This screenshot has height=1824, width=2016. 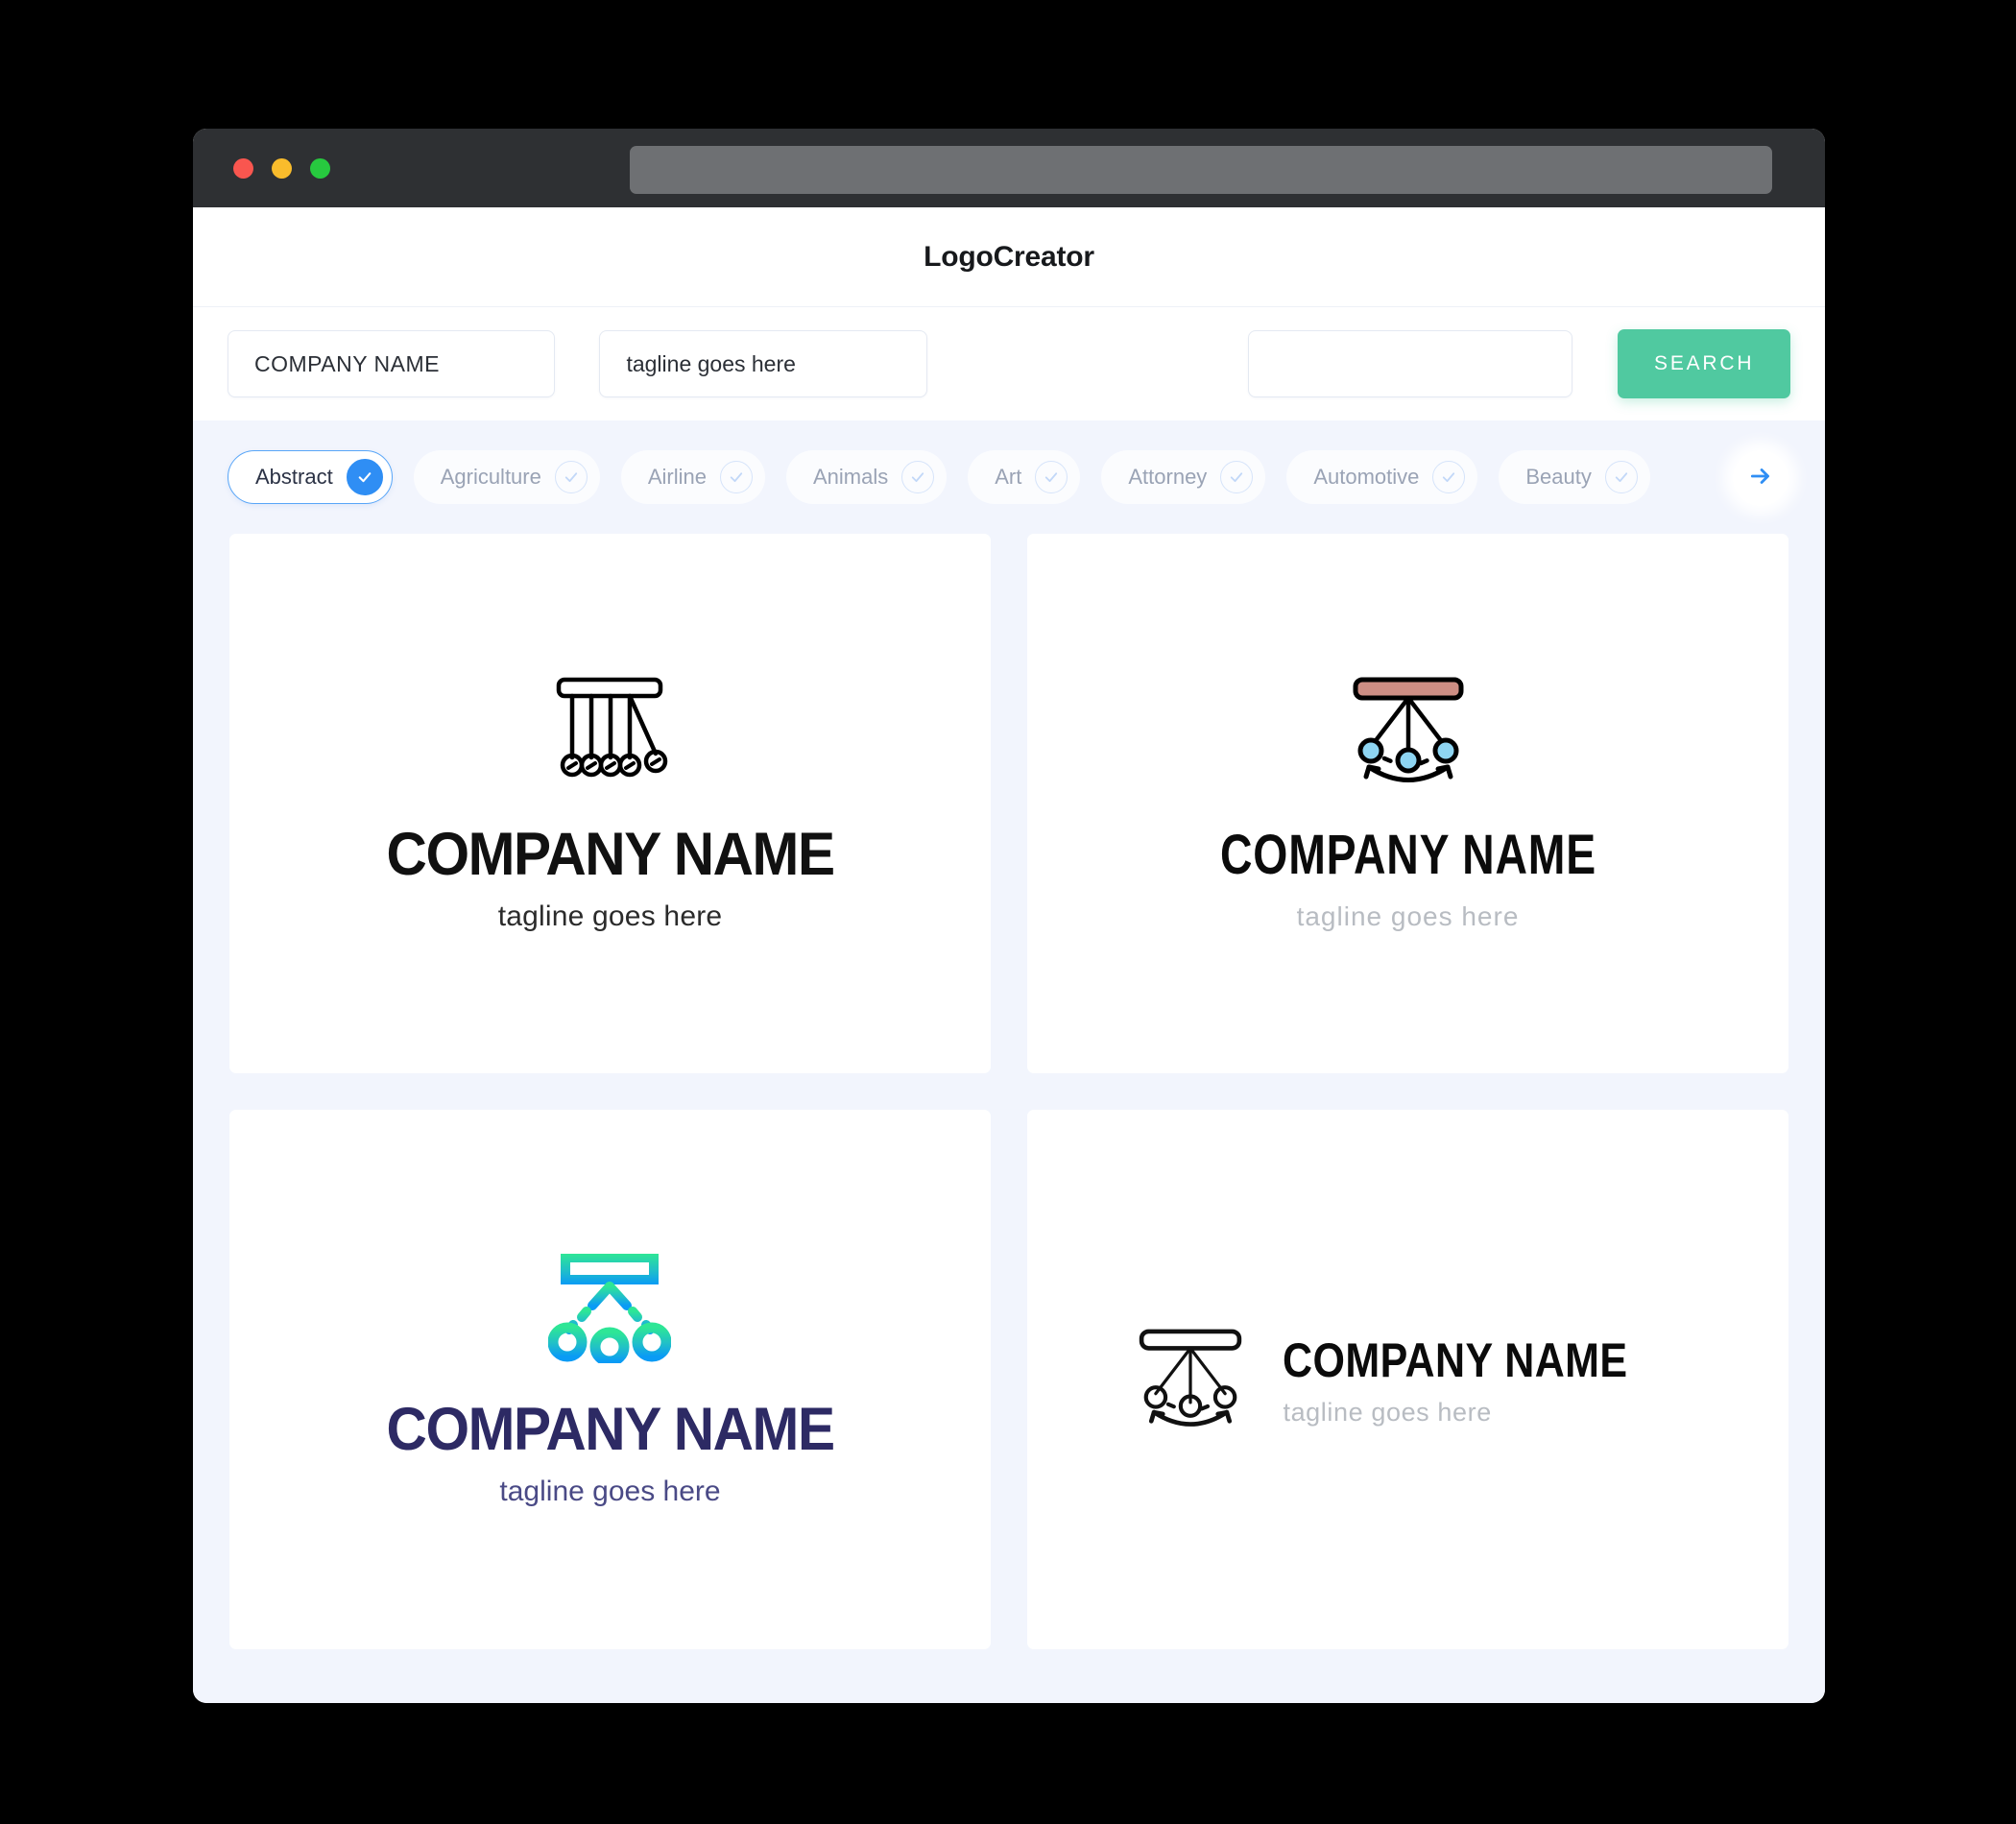 I want to click on category-pill-agriculture: Agriculture, so click(x=507, y=477).